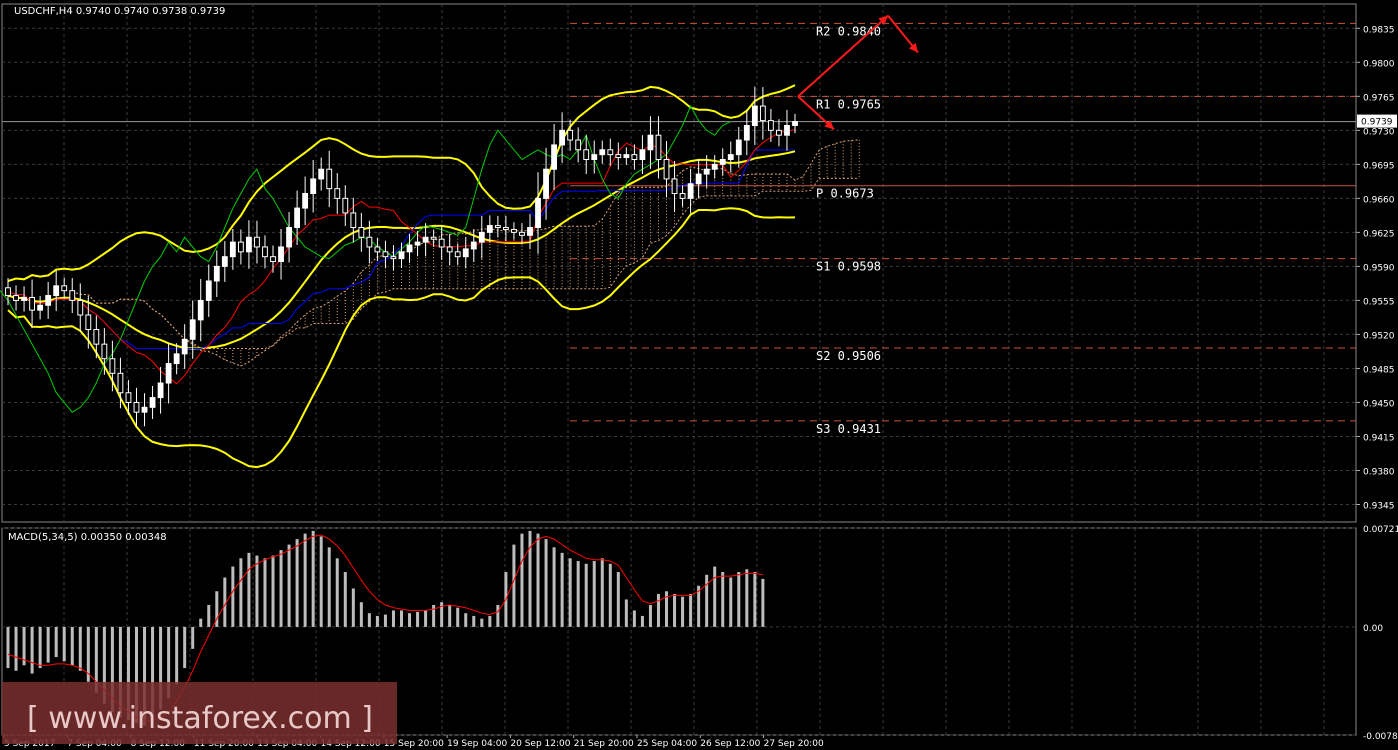 The width and height of the screenshot is (1398, 750). I want to click on price-tick-label: 0.9555, so click(1379, 302).